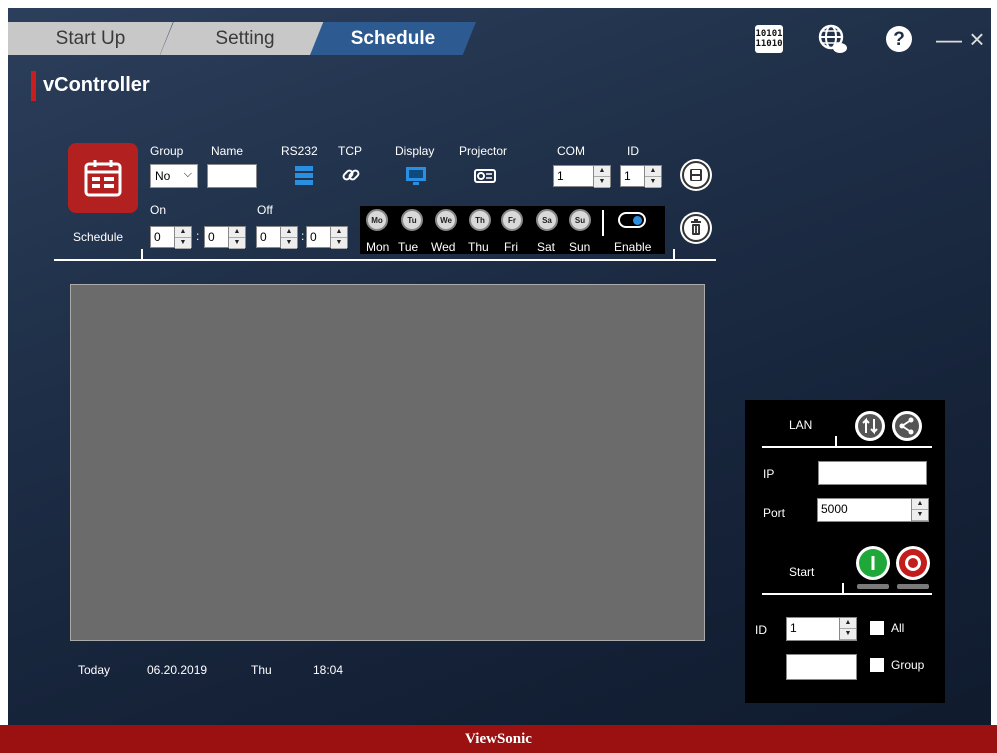 The image size is (997, 753). I want to click on close-icon: ×, so click(977, 39).